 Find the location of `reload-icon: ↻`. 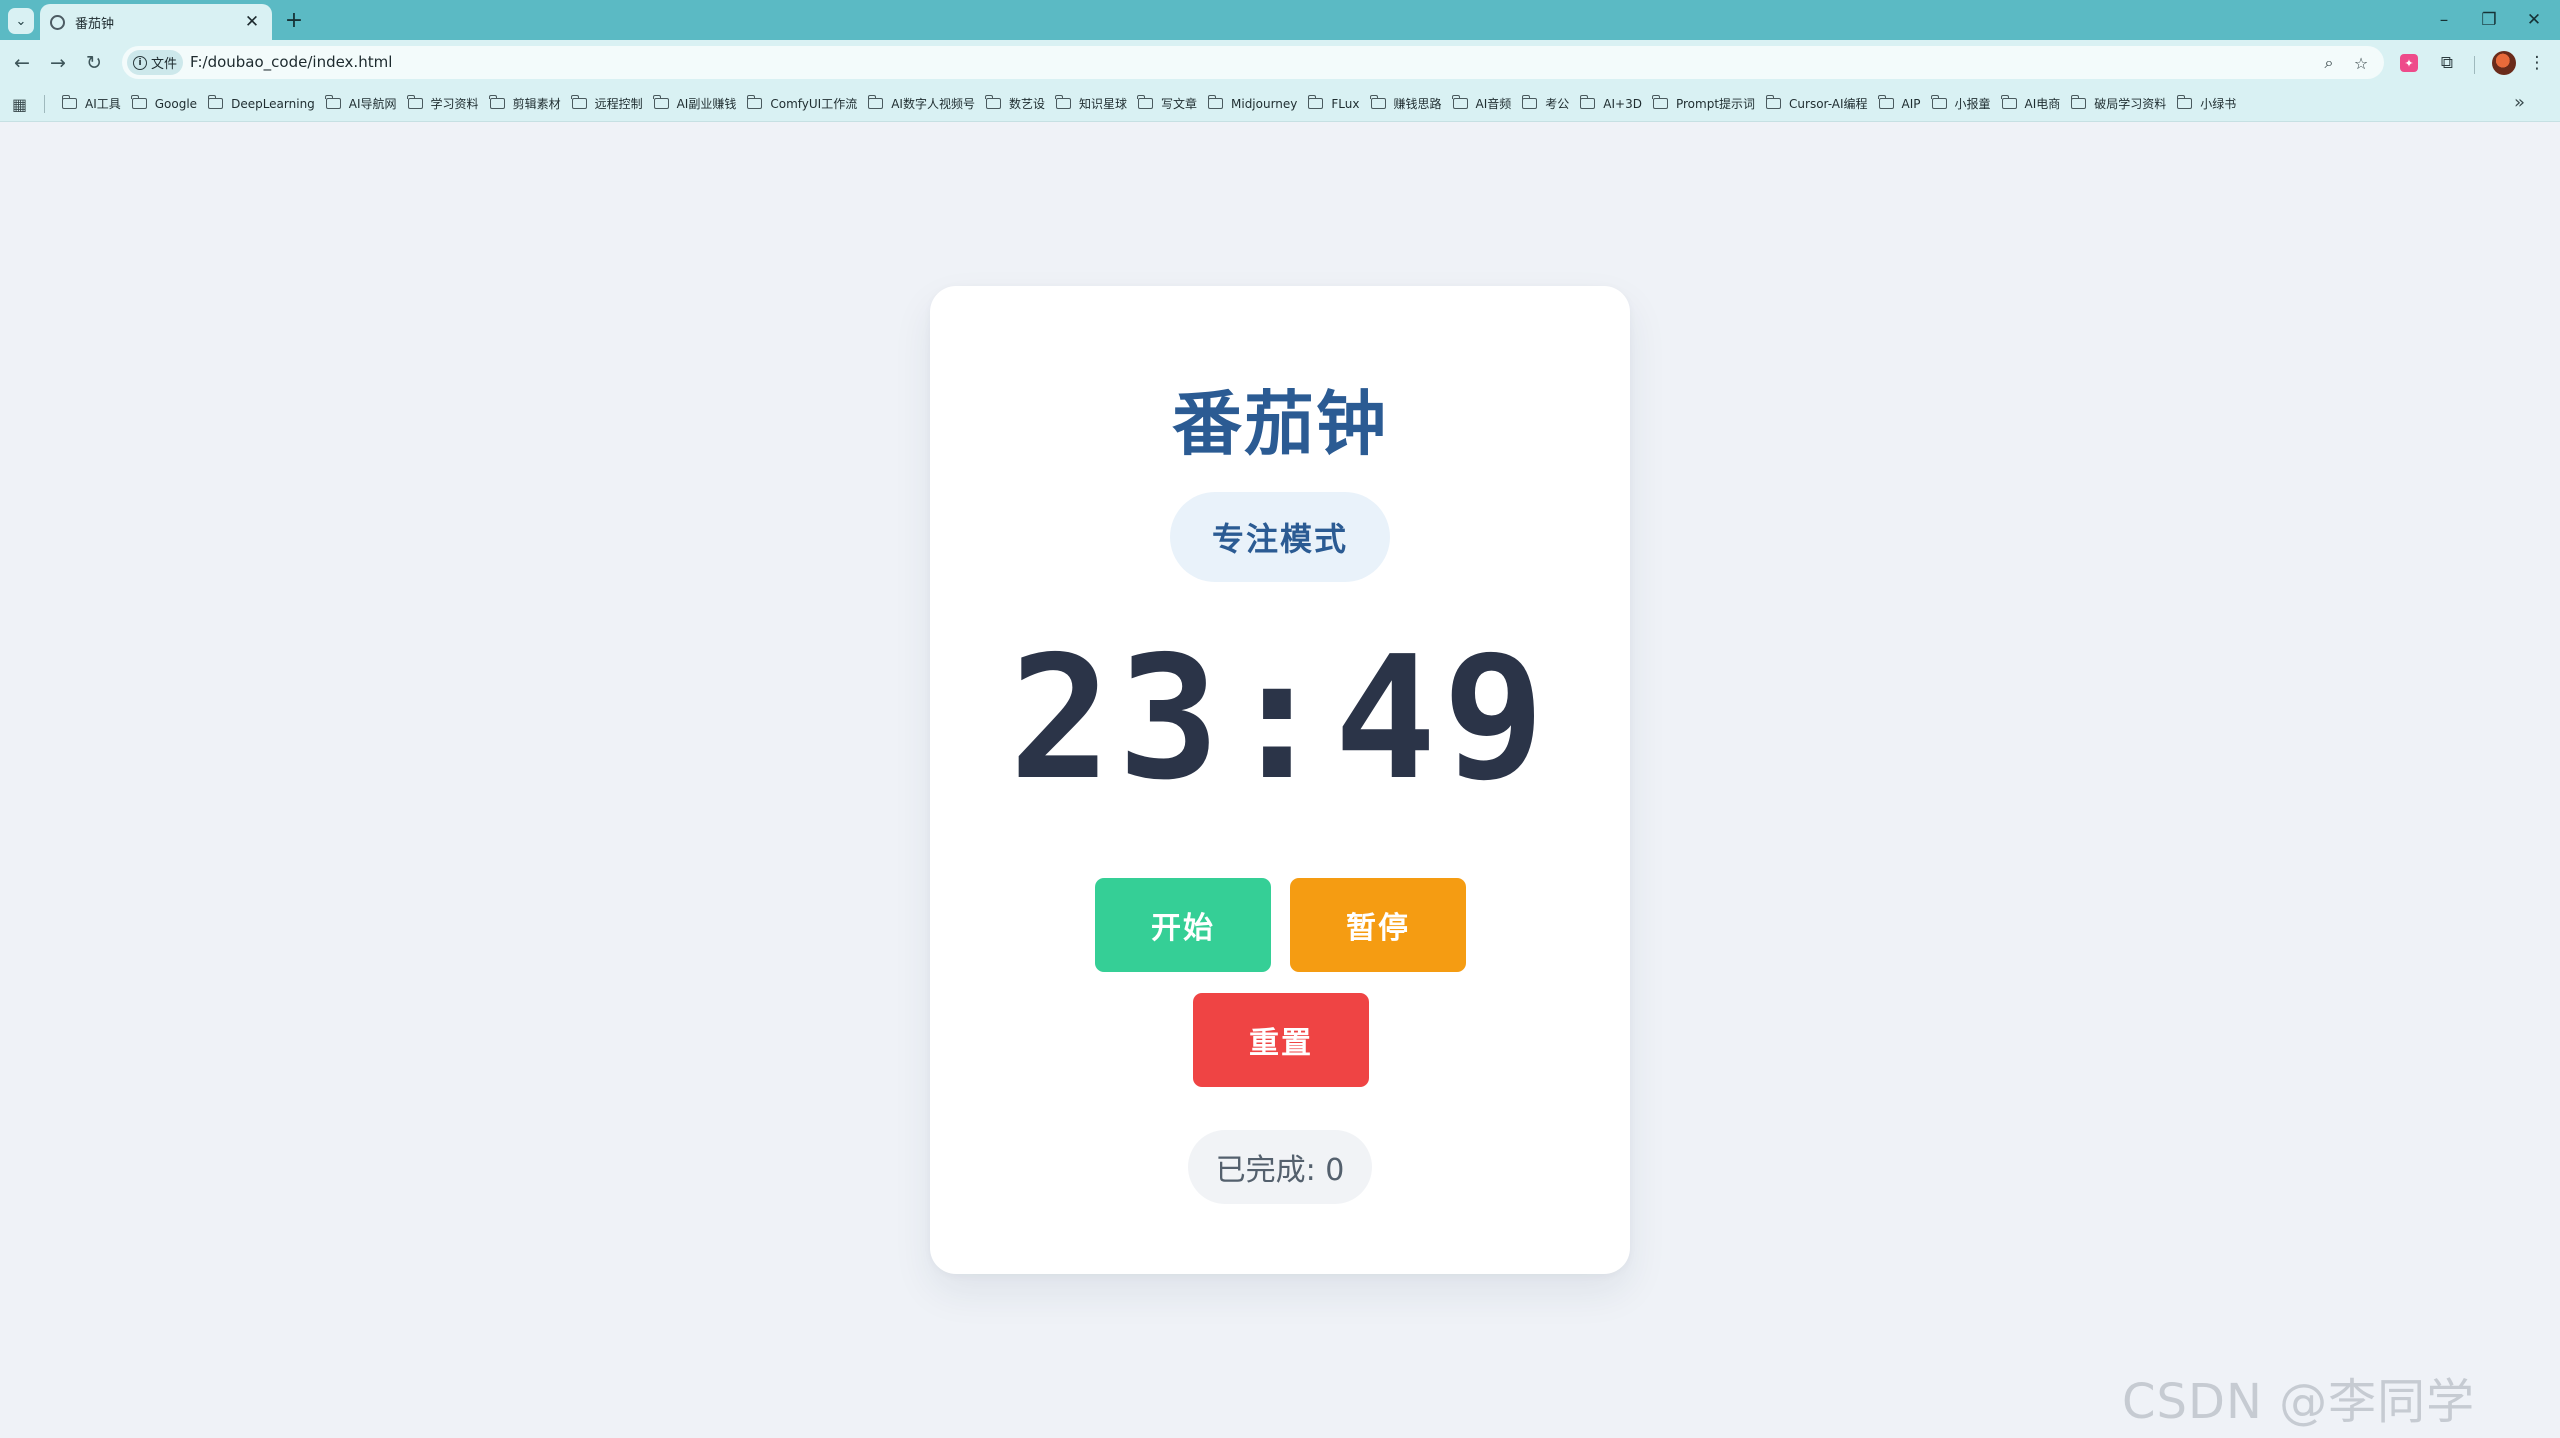

reload-icon: ↻ is located at coordinates (94, 63).